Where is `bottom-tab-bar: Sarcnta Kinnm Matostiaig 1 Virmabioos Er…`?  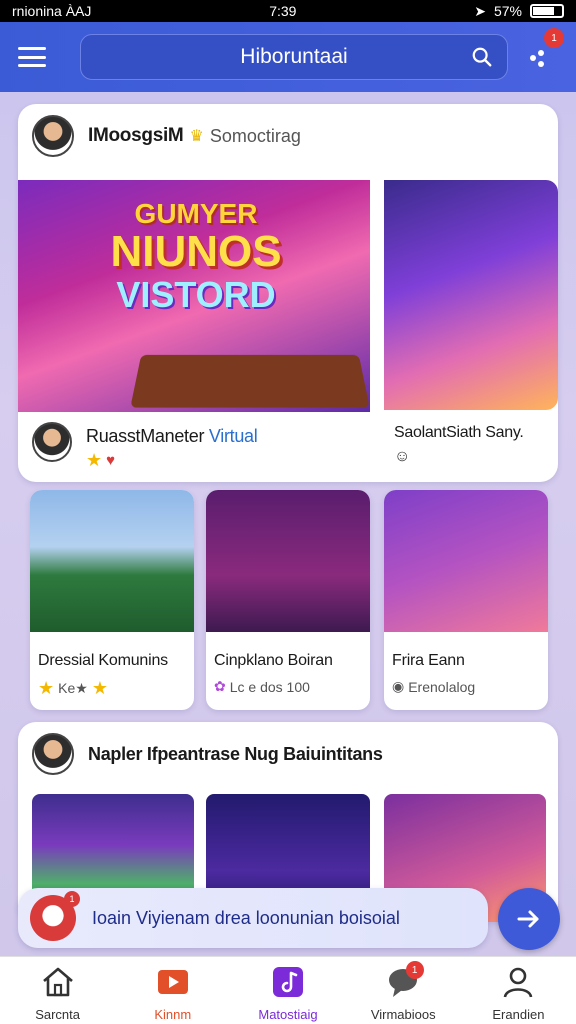
bottom-tab-bar: Sarcnta Kinnm Matostiaig 1 Virmabioos Er… is located at coordinates (288, 990).